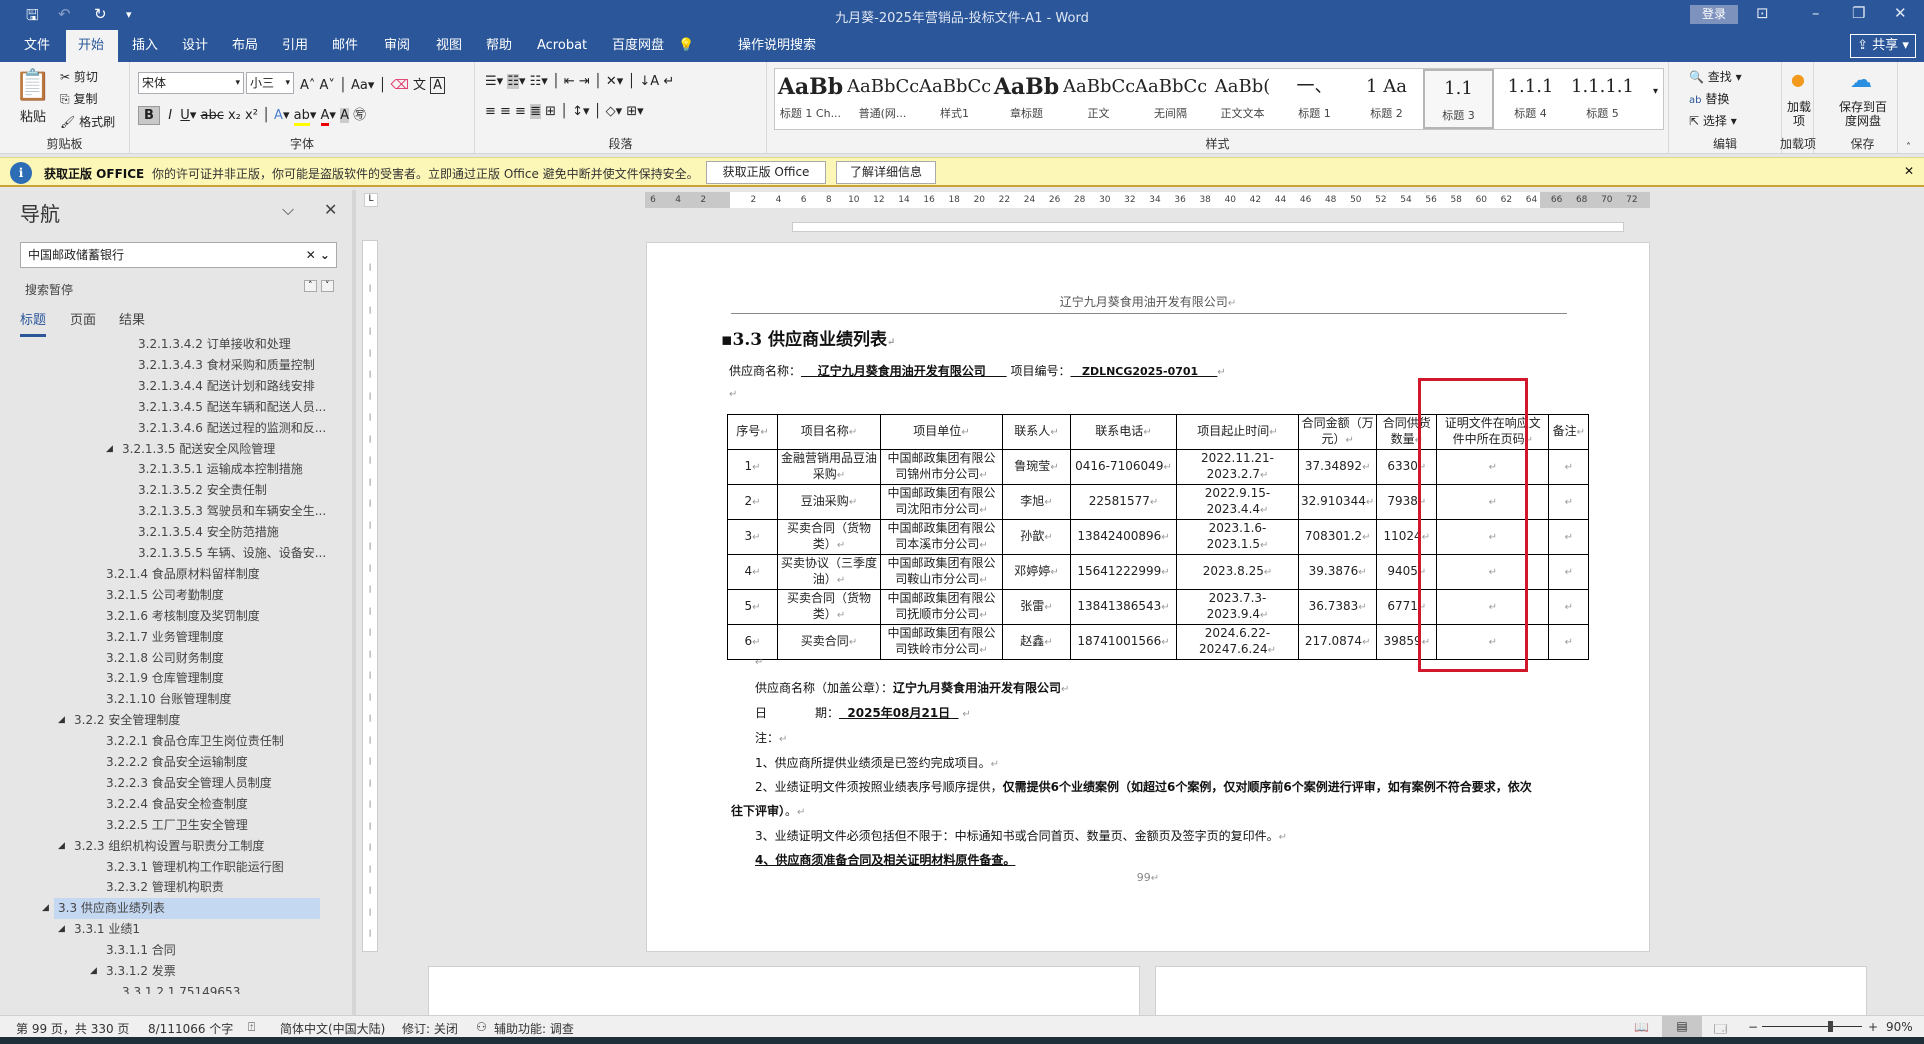 The image size is (1924, 1044). I want to click on table-cell: 3↵, so click(752, 537).